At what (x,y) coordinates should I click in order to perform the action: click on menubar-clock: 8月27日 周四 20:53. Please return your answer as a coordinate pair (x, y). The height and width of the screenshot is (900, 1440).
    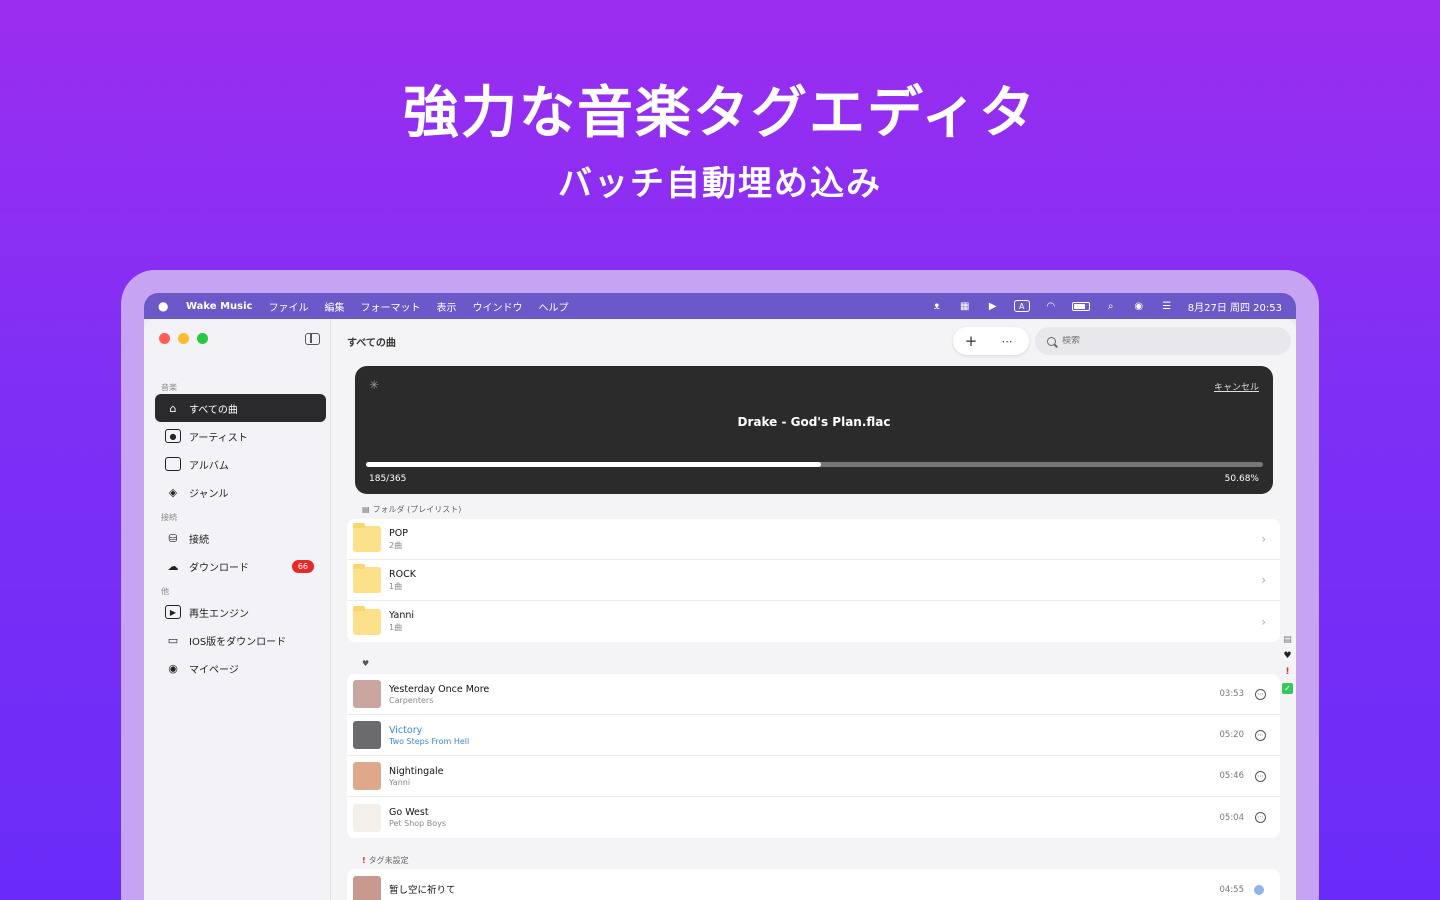
    Looking at the image, I should click on (1235, 306).